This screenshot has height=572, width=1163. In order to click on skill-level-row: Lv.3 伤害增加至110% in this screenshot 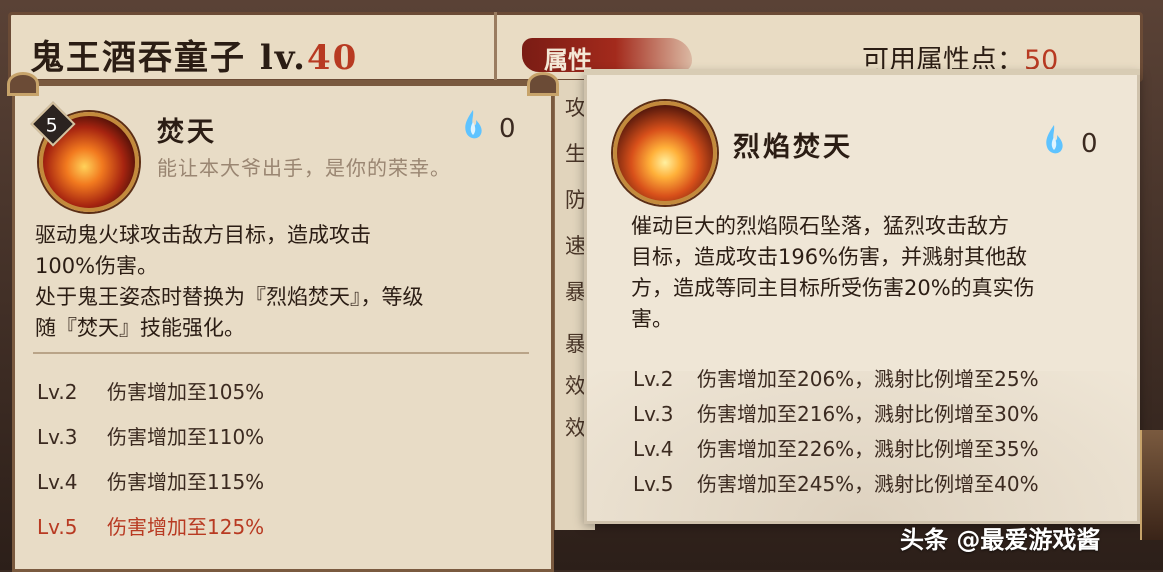, I will do `click(151, 437)`.